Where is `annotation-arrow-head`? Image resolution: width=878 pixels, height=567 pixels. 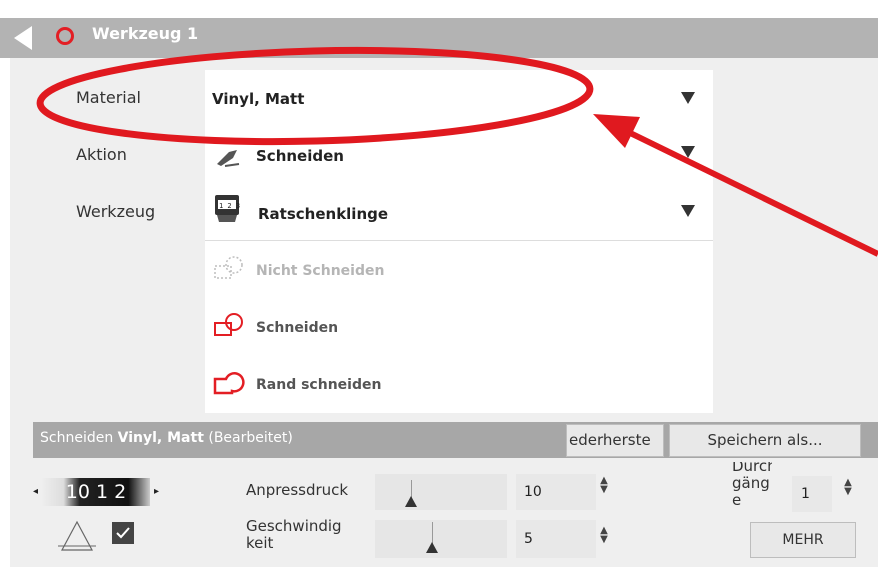
annotation-arrow-head is located at coordinates (616, 131).